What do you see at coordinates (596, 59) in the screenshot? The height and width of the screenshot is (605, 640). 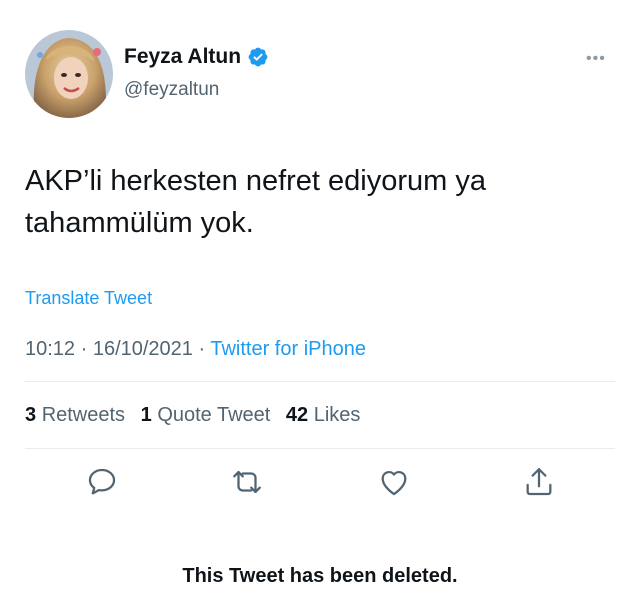 I see `more-options-icon: •••` at bounding box center [596, 59].